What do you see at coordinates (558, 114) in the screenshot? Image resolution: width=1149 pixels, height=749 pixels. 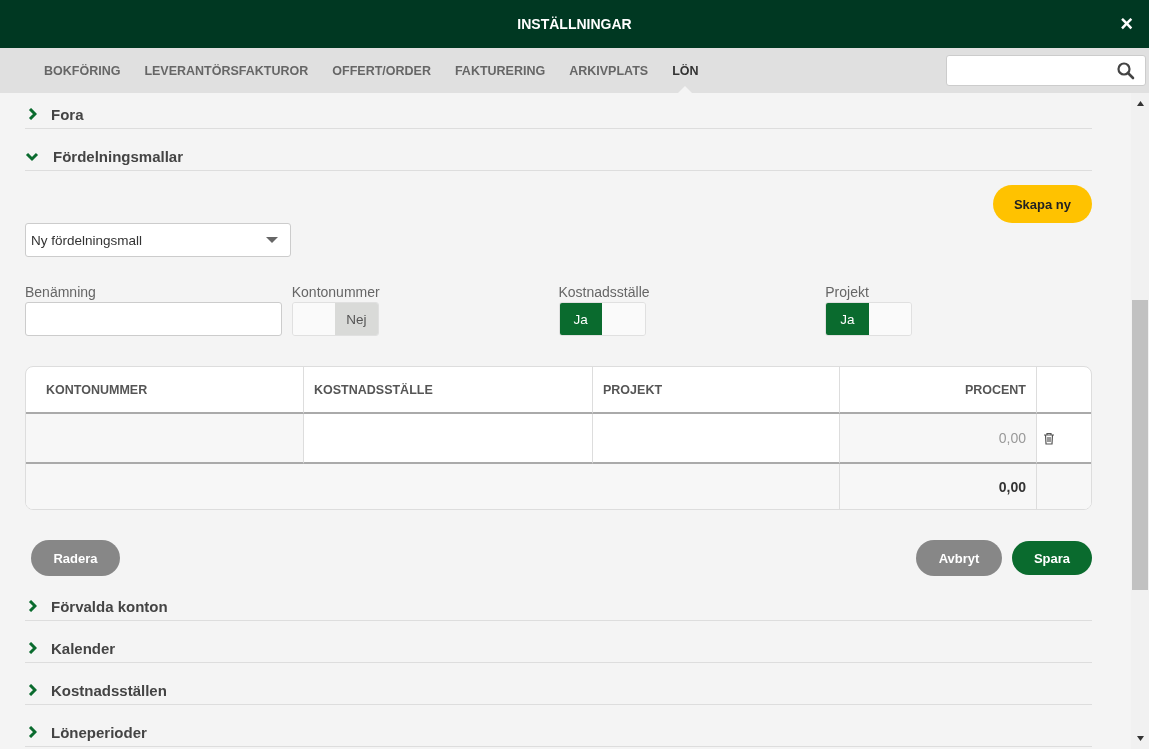 I see `section-header: Fora` at bounding box center [558, 114].